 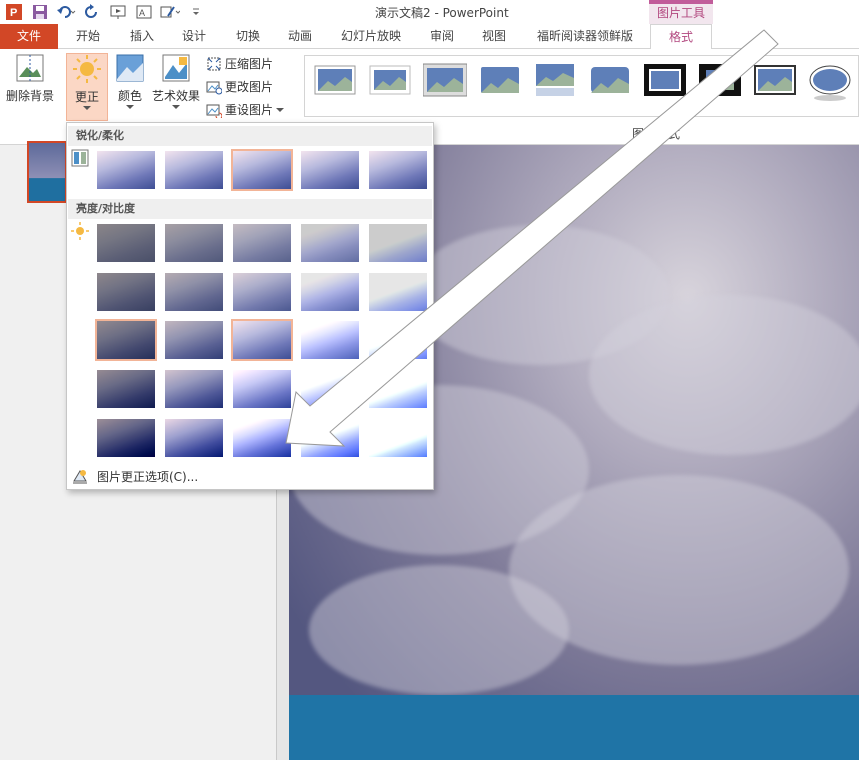 I want to click on picture-tools-label: 图片工具, so click(x=681, y=12).